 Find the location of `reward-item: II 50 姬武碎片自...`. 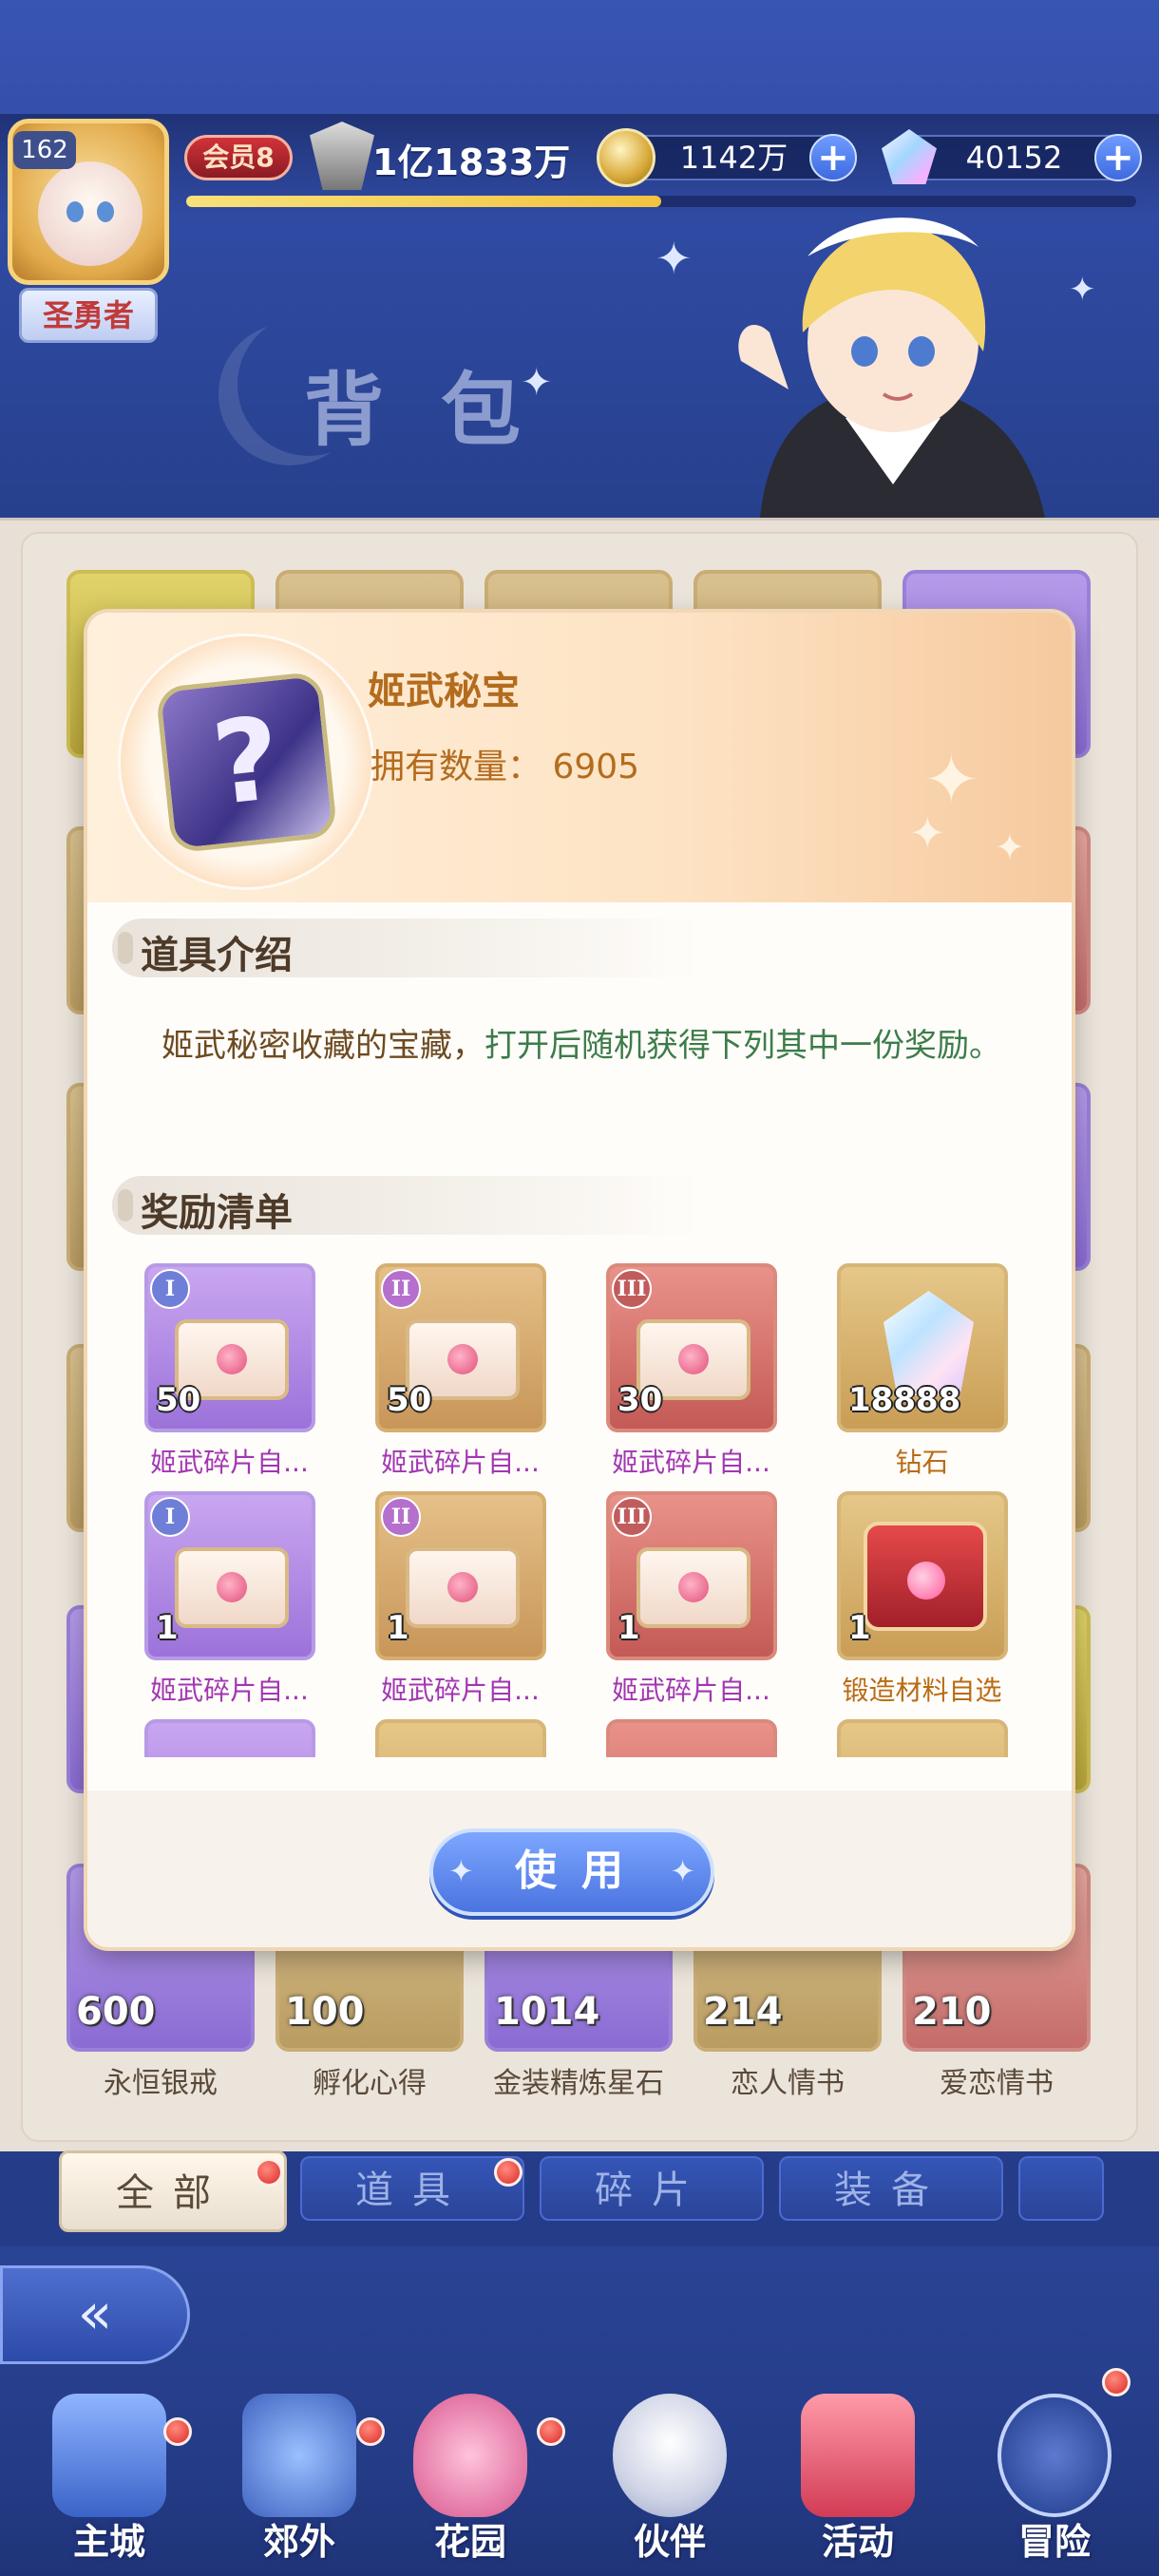

reward-item: II 50 姬武碎片自... is located at coordinates (458, 1370).